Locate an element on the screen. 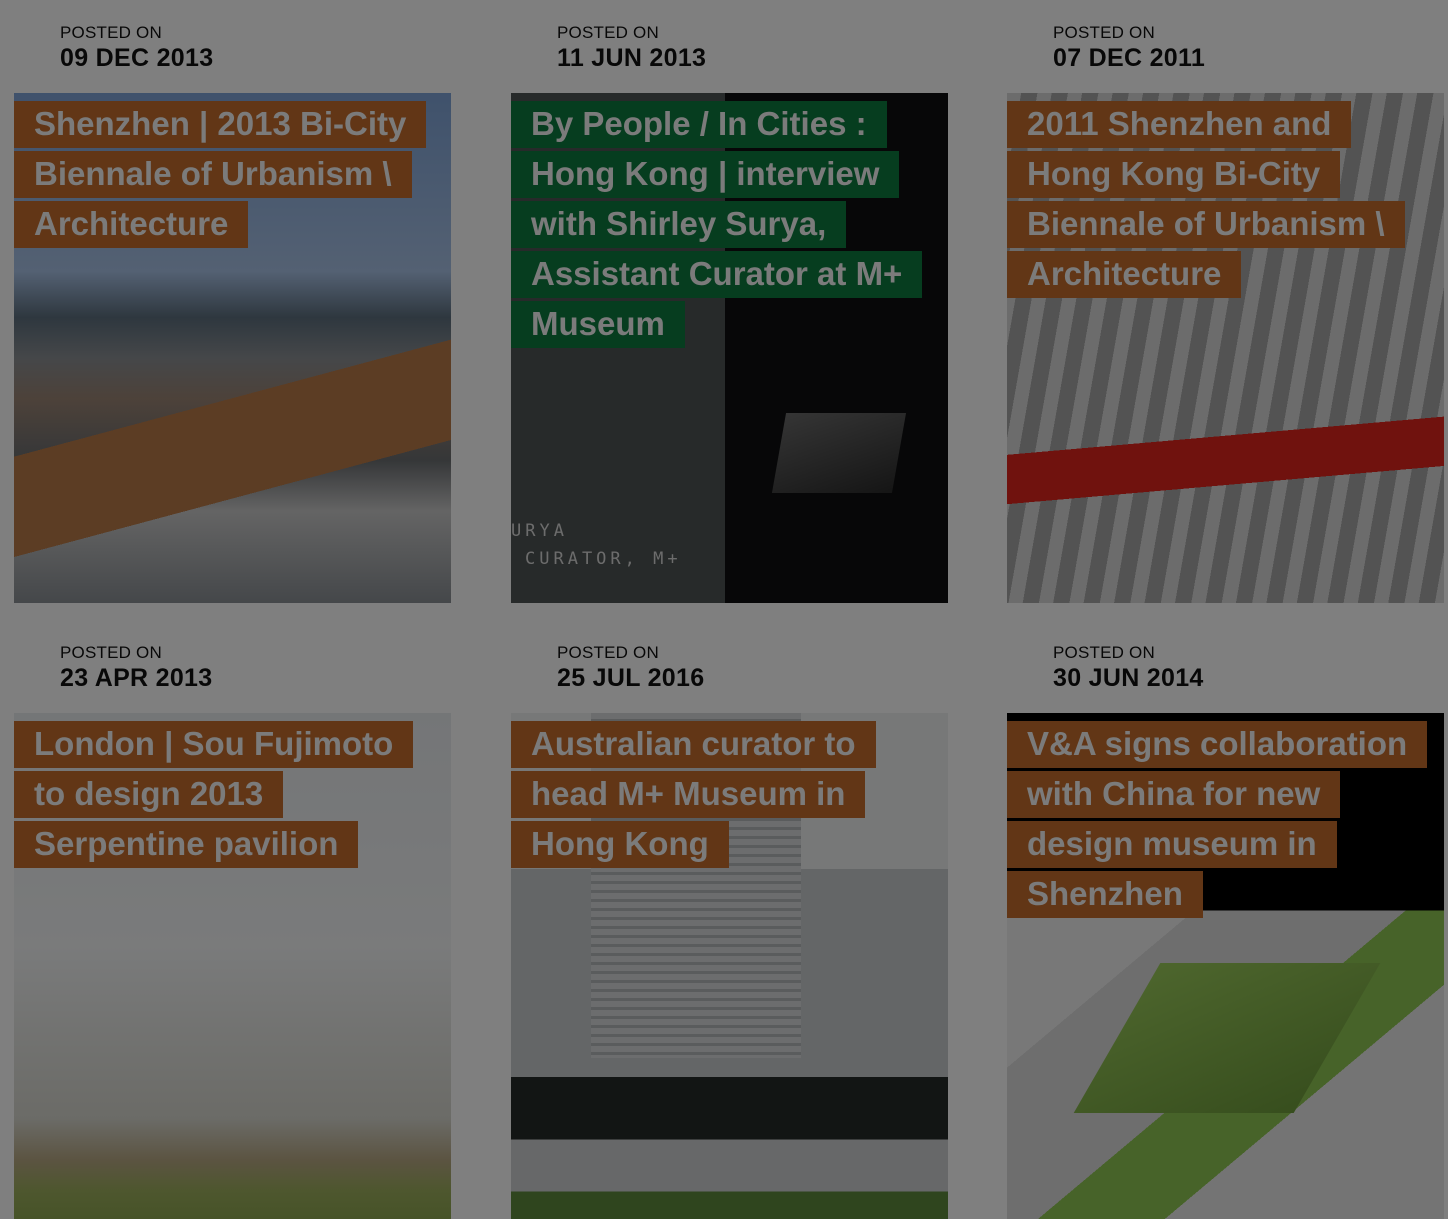 The image size is (1448, 1219). image-caption: URYA CURATOR, M+ is located at coordinates (596, 545).